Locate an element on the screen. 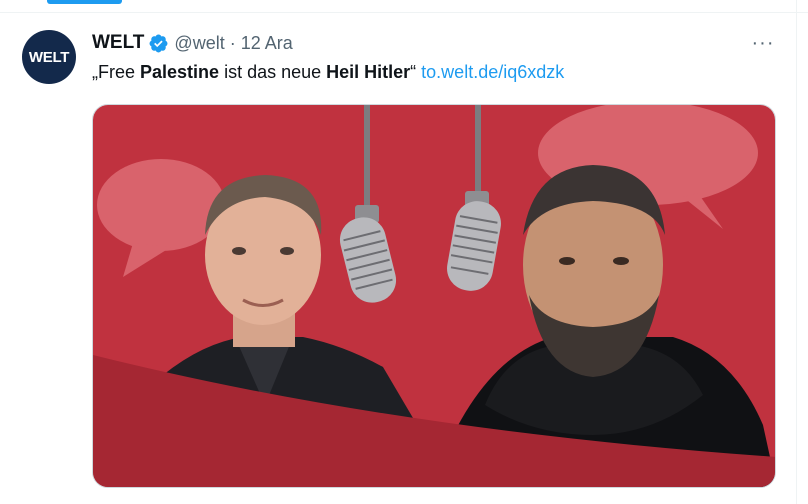  avatar-logo-text: WELT is located at coordinates (49, 57).